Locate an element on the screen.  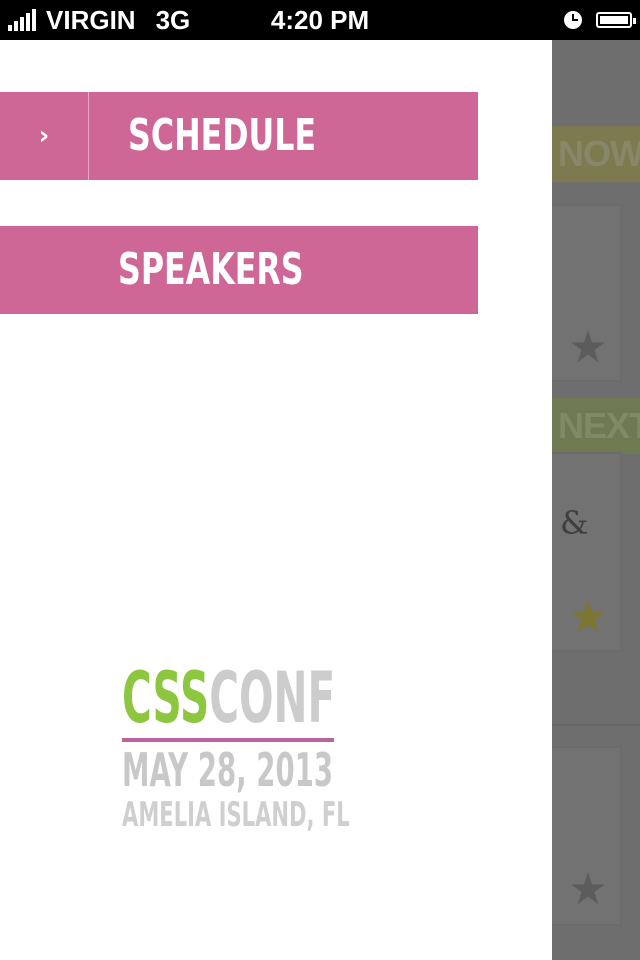
next-tag: NEXT is located at coordinates (596, 426).